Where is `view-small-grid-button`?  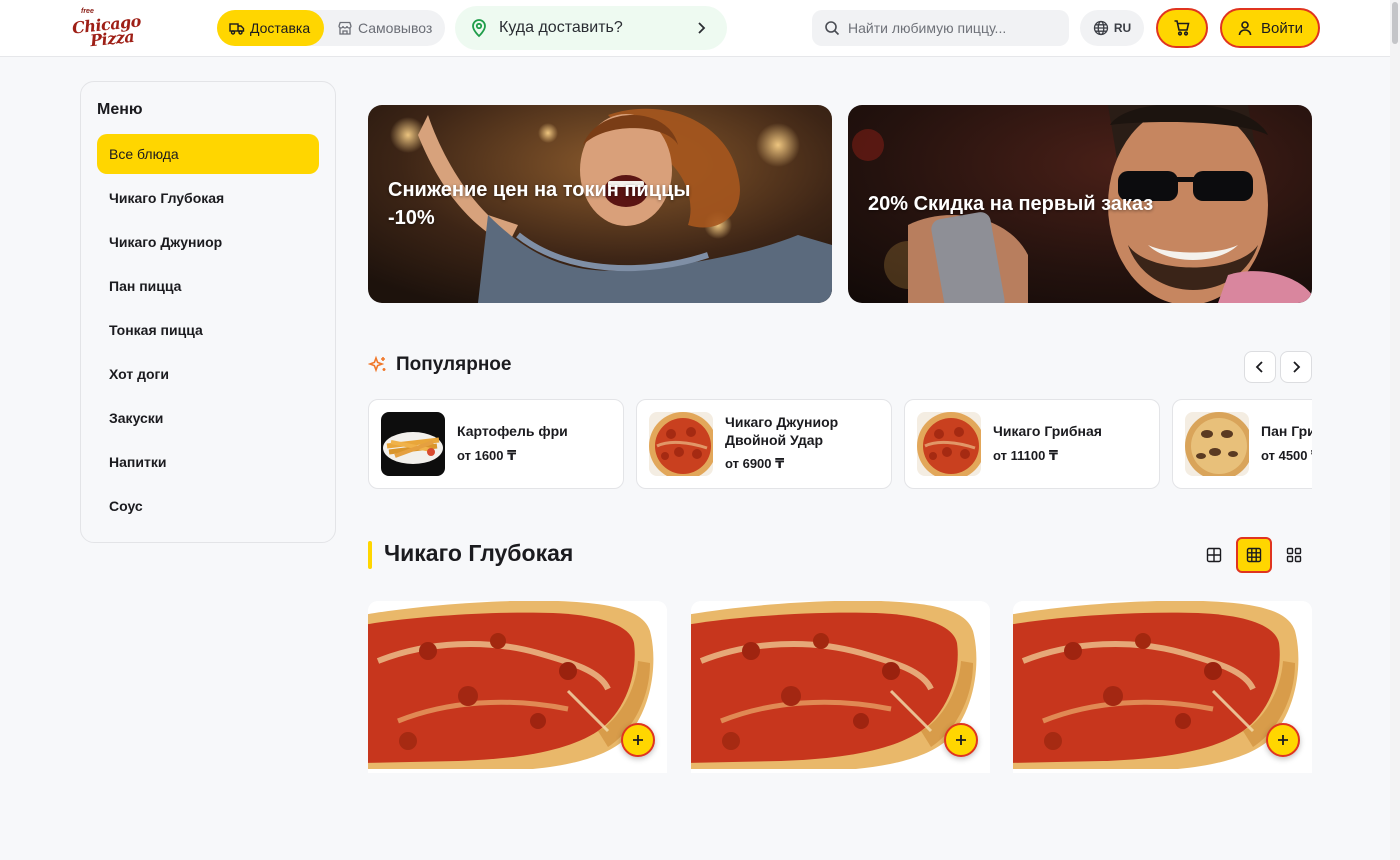 view-small-grid-button is located at coordinates (1294, 555).